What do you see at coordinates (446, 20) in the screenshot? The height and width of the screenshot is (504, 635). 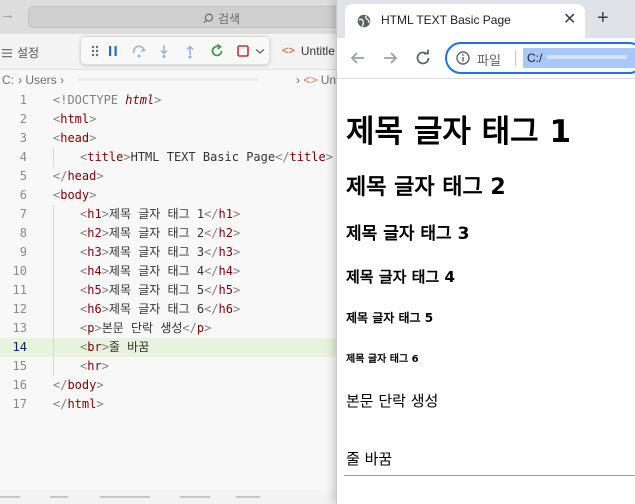 I see `tab-title: HTML TEXT Basic Page` at bounding box center [446, 20].